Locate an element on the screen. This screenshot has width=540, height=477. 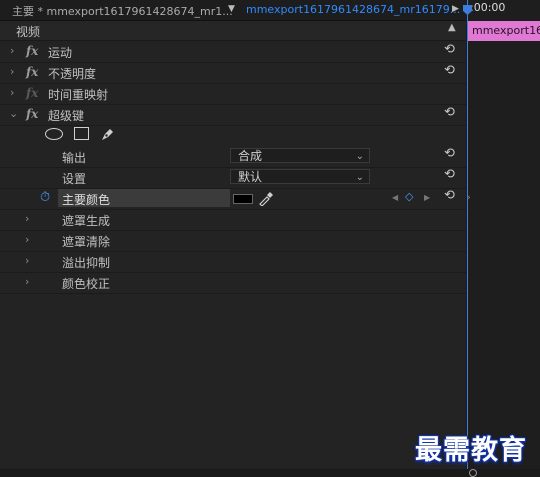
ellipse-mask-icon is located at coordinates (54, 134).